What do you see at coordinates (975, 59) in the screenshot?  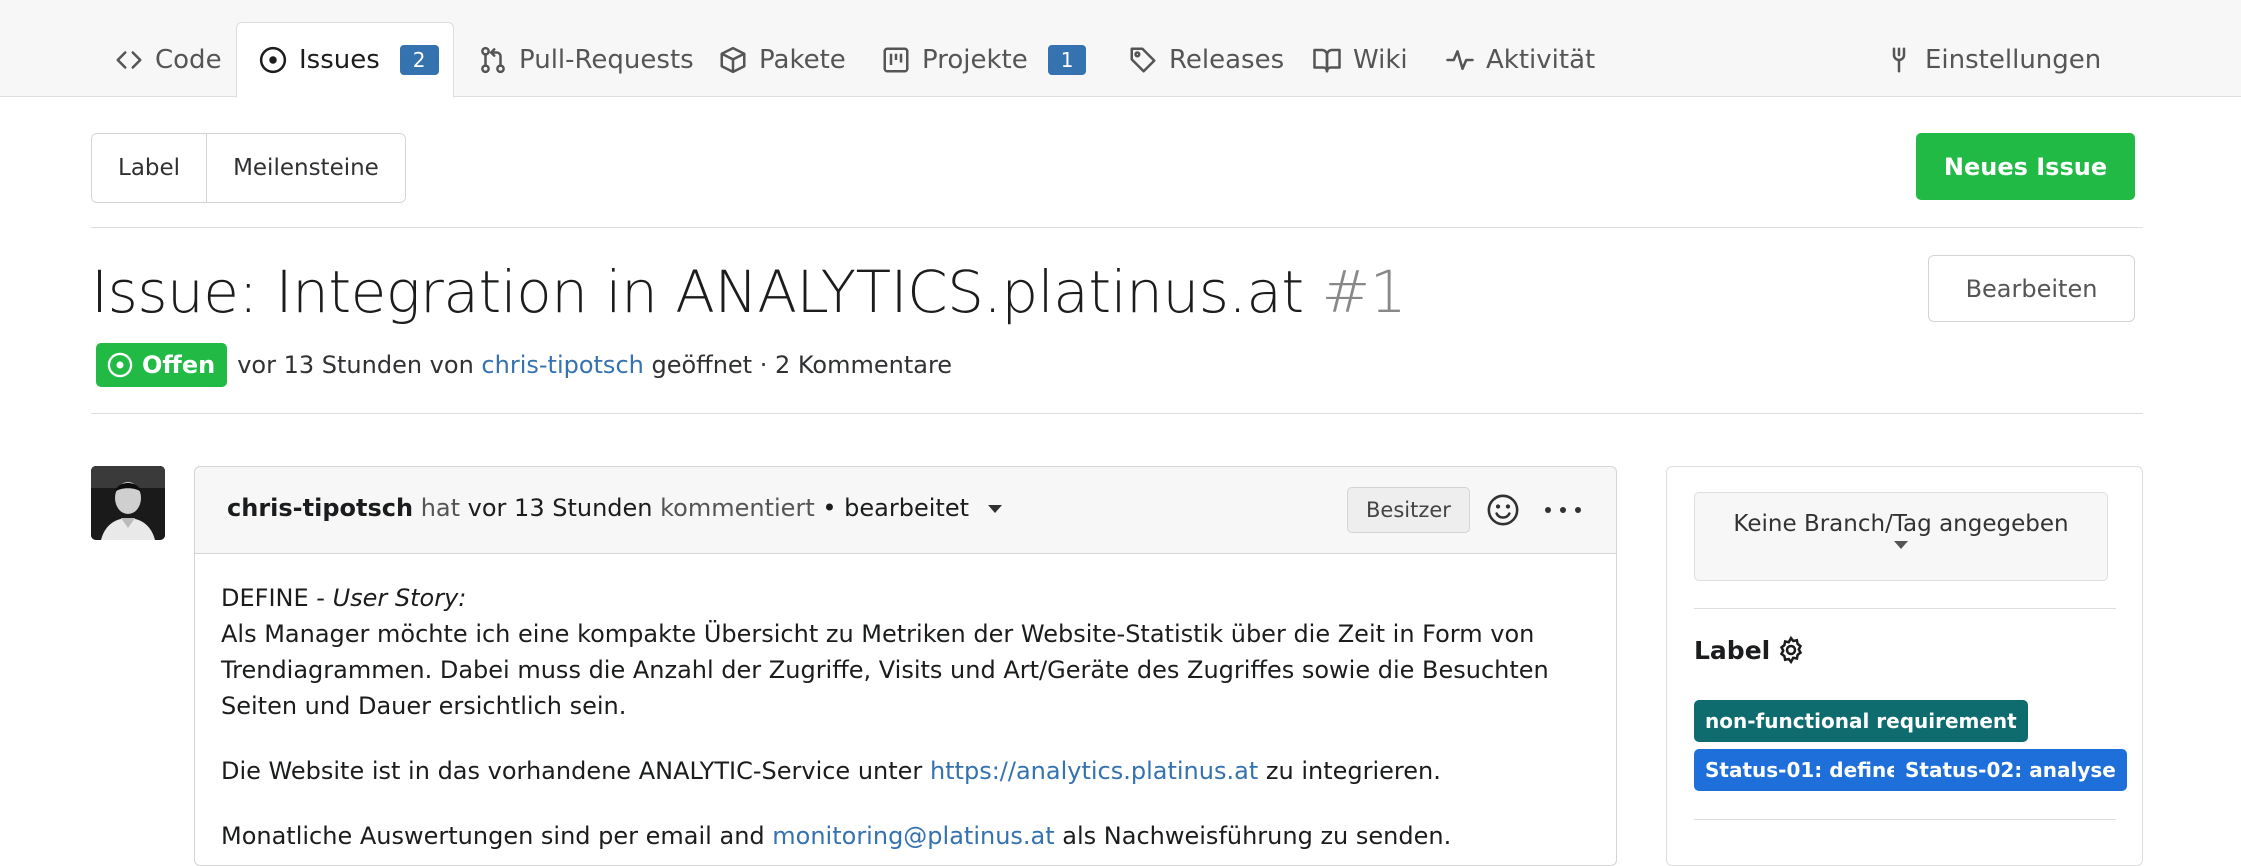 I see `tab-label: Projekte` at bounding box center [975, 59].